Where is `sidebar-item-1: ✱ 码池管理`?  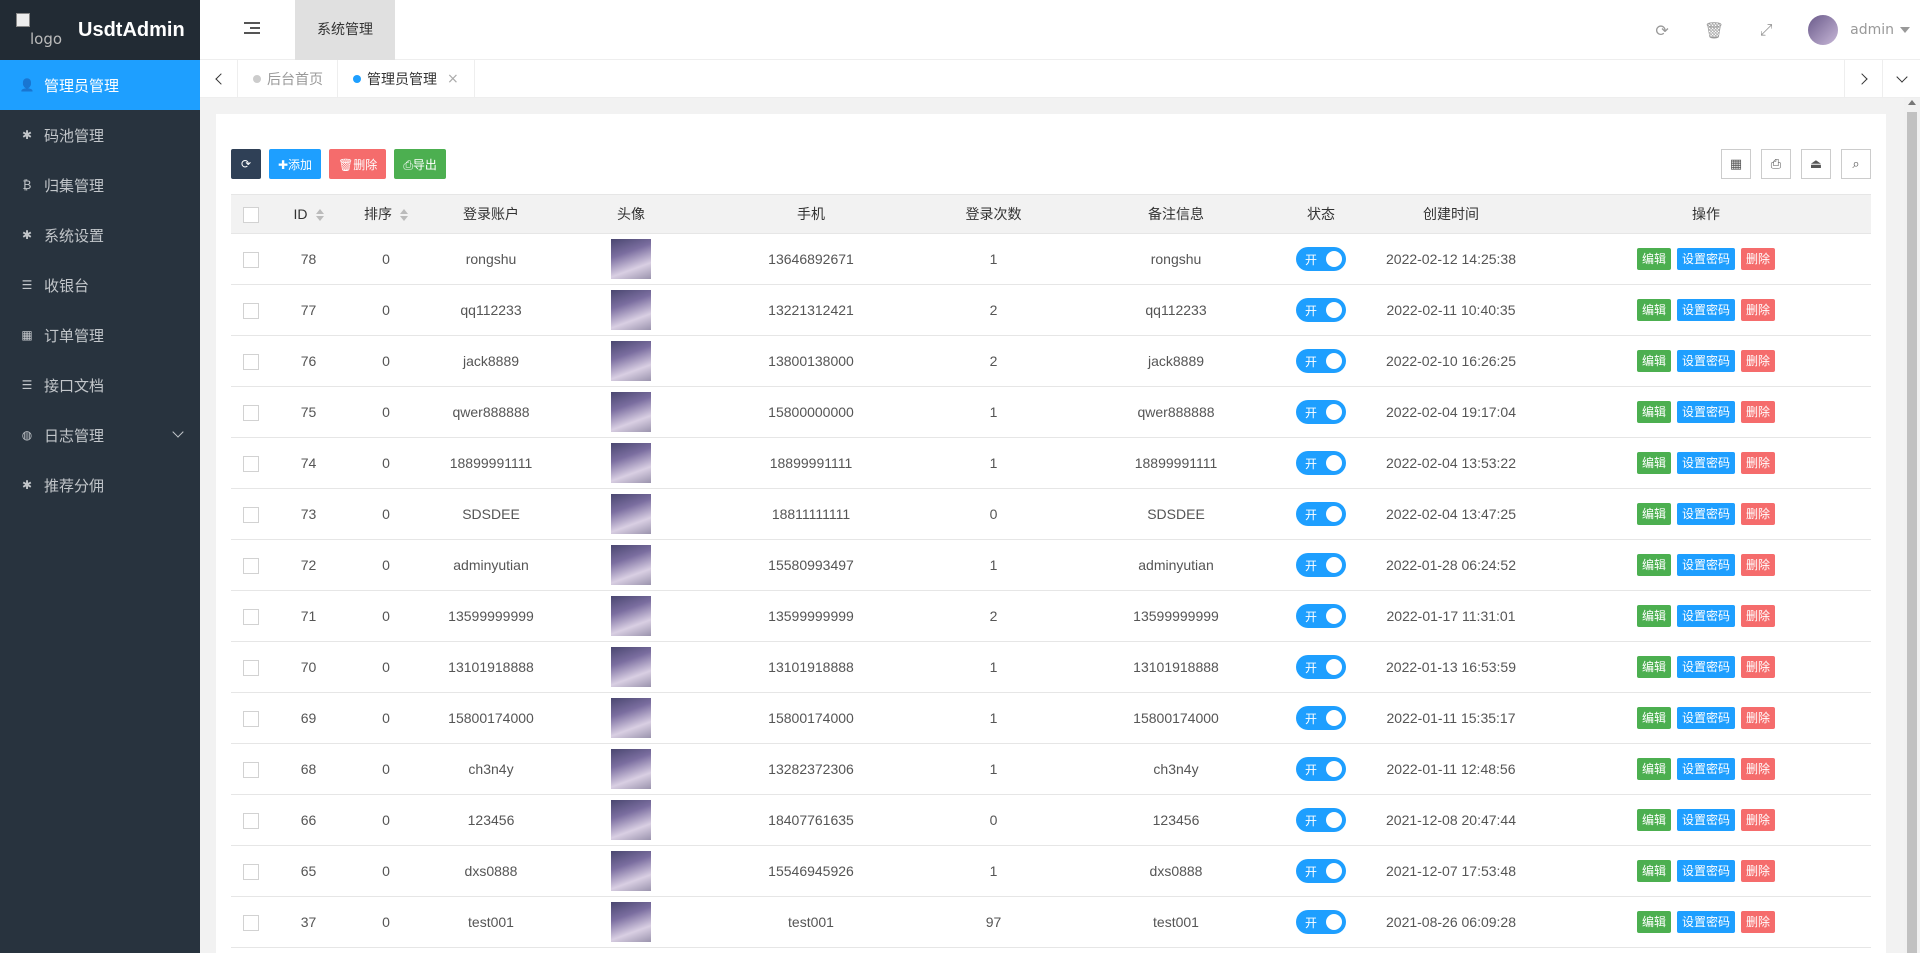 sidebar-item-1: ✱ 码池管理 is located at coordinates (100, 135).